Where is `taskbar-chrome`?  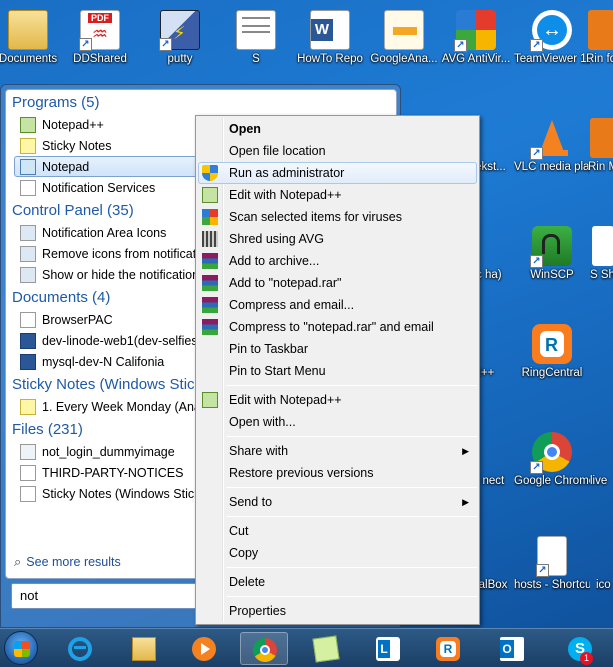
taskbar-chrome is located at coordinates (264, 648).